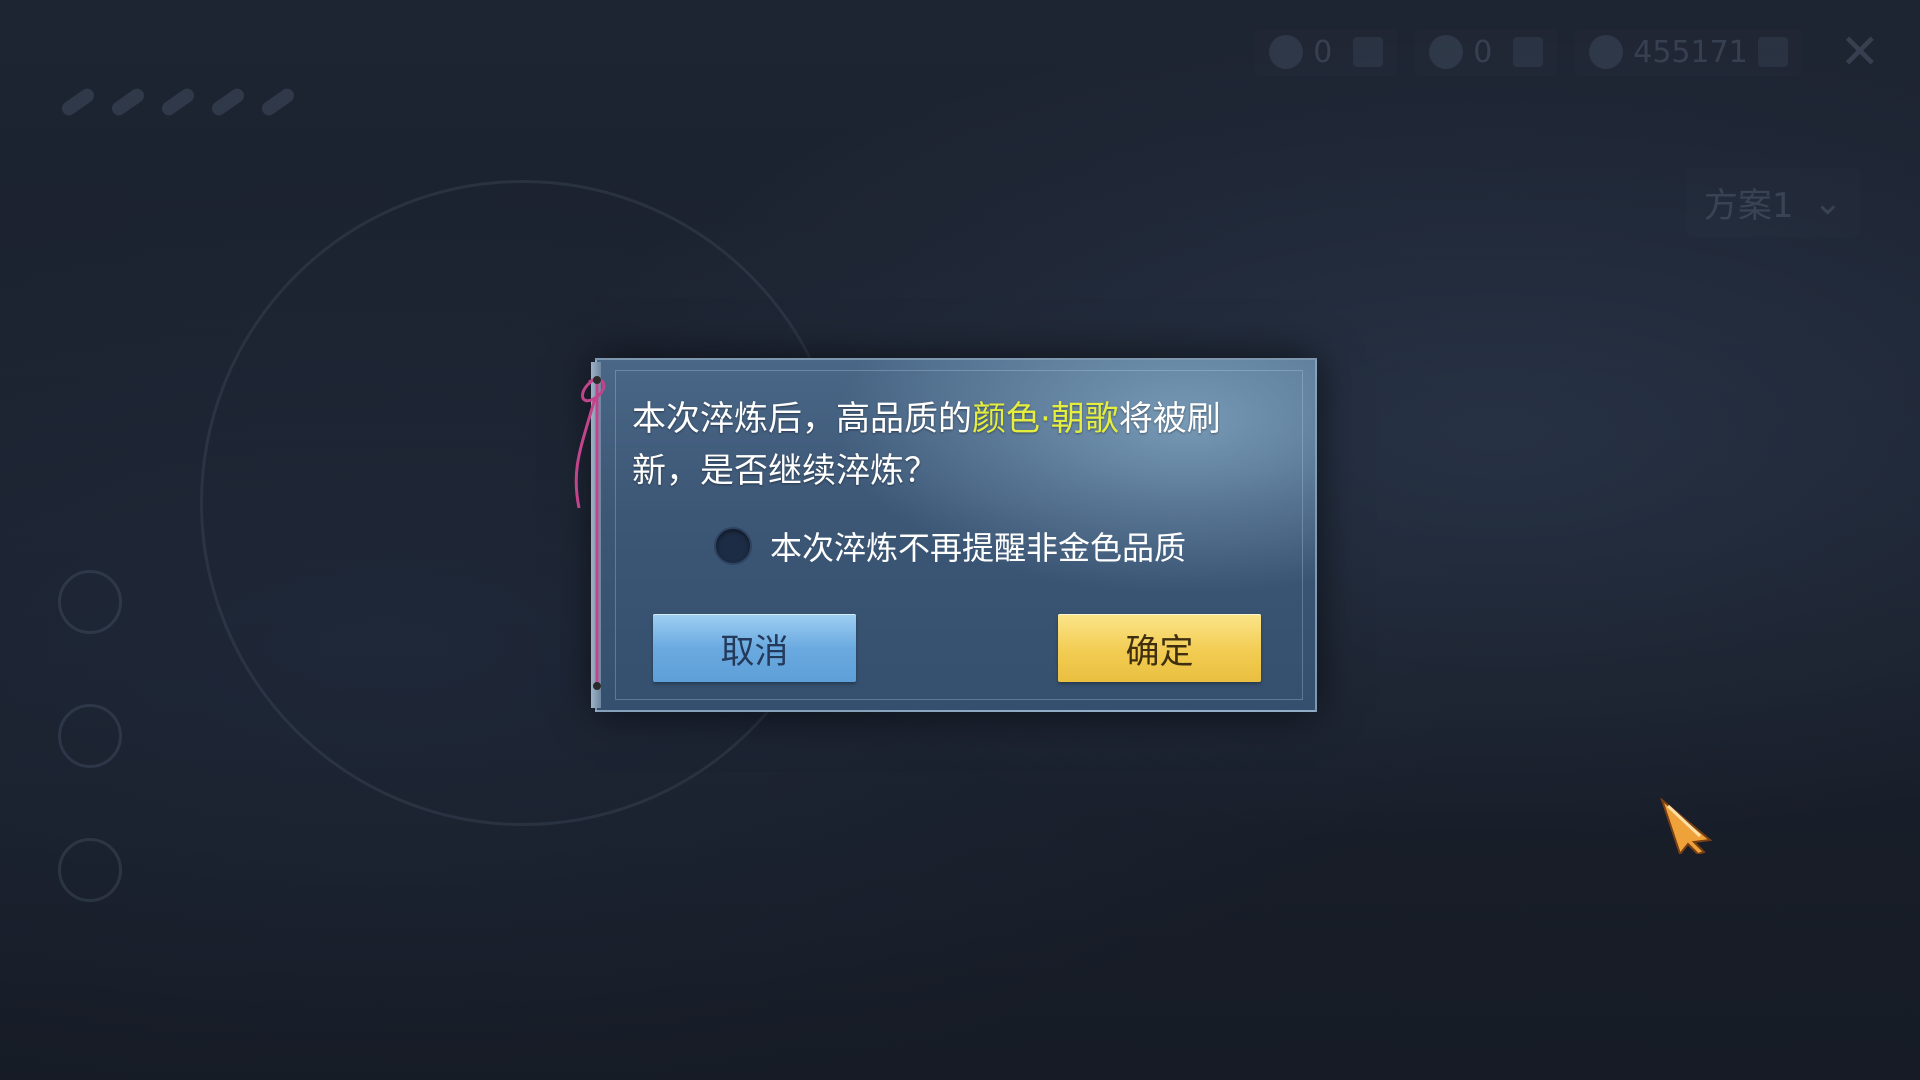  I want to click on resource-coin: 455171, so click(1688, 52).